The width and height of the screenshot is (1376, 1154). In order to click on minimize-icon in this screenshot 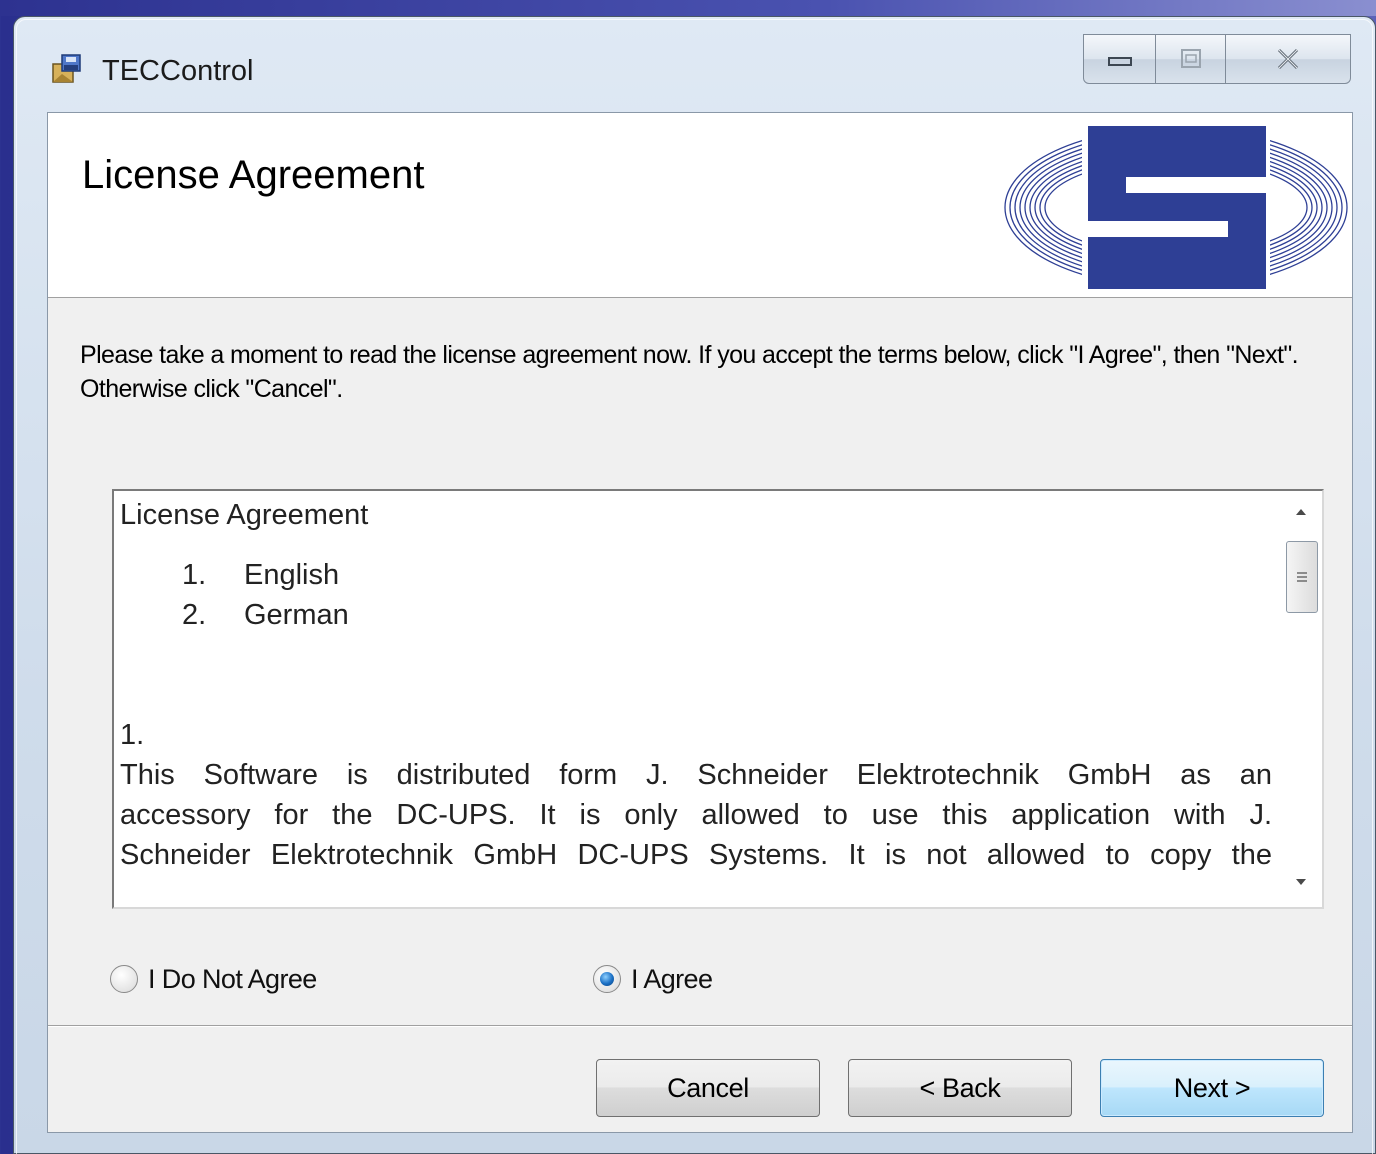, I will do `click(1119, 61)`.